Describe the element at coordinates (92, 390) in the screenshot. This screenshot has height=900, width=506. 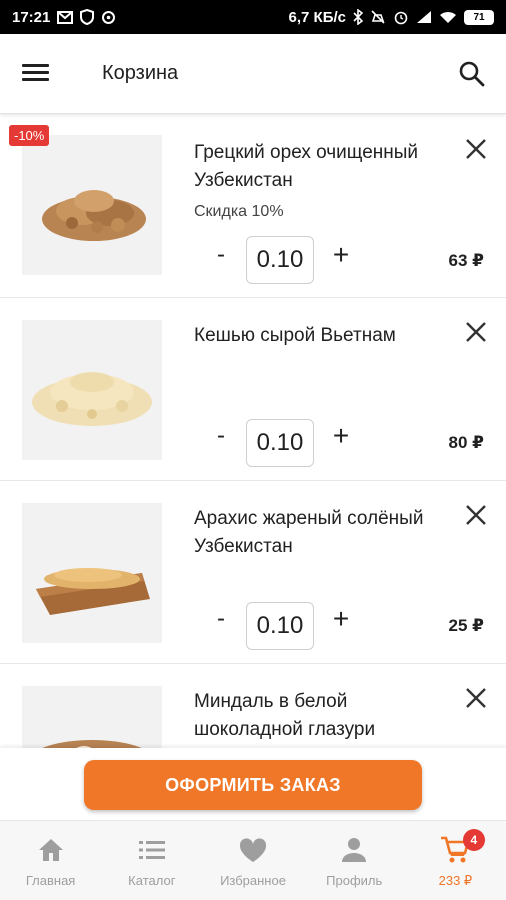
I see `cashew-image` at that location.